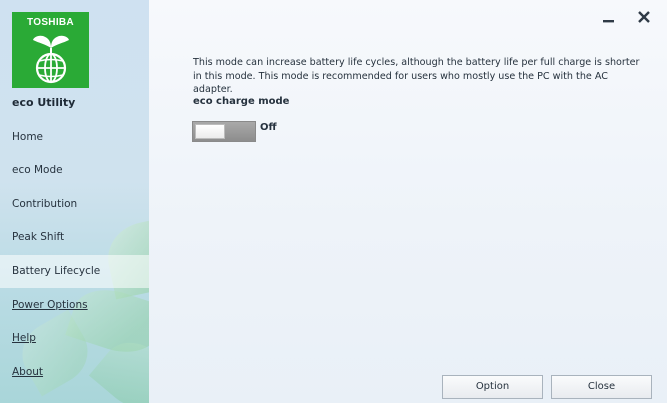 This screenshot has width=667, height=403. What do you see at coordinates (50, 22) in the screenshot?
I see `logo-brand-text: TOSHIBA` at bounding box center [50, 22].